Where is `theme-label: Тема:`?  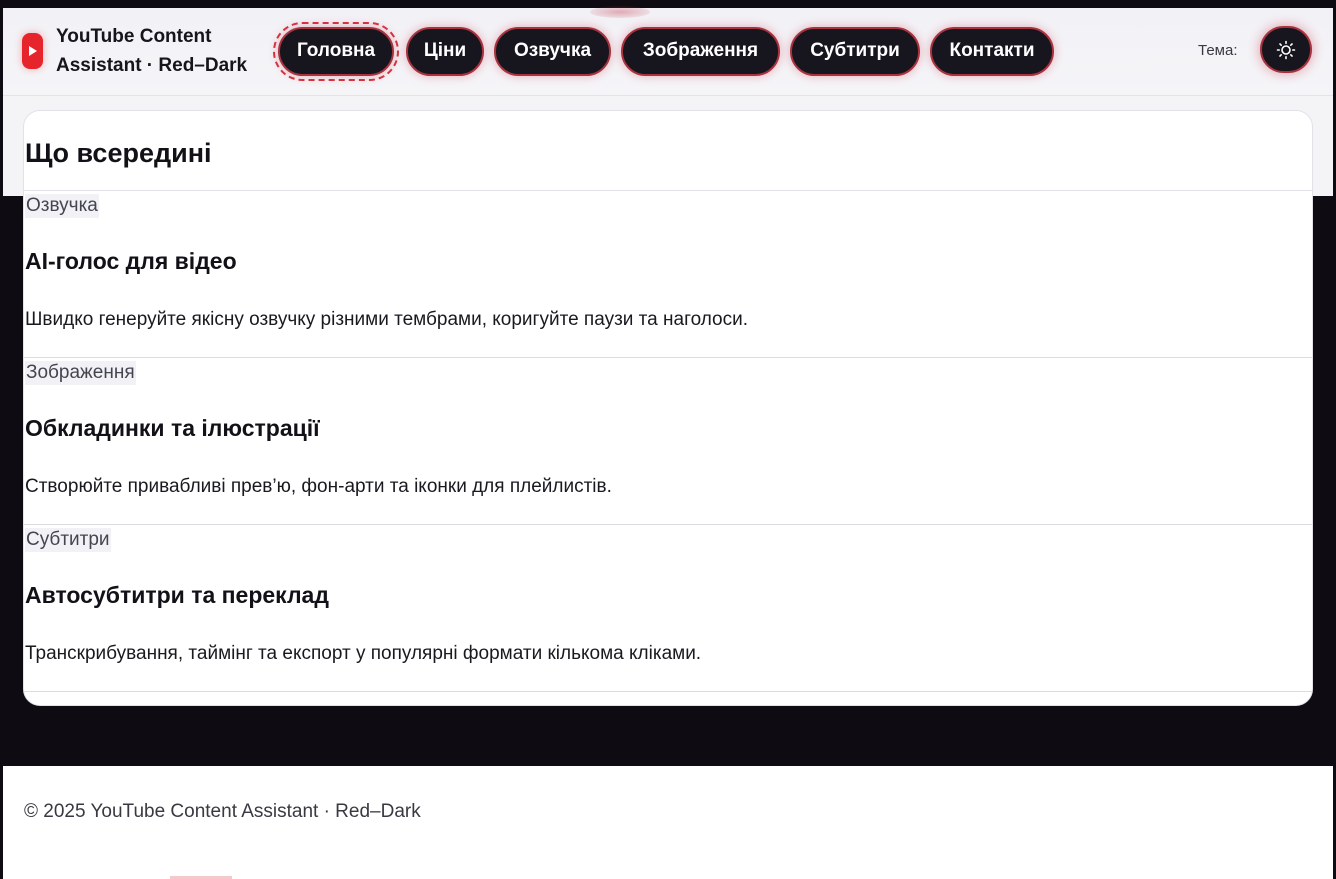
theme-label: Тема: is located at coordinates (1218, 50).